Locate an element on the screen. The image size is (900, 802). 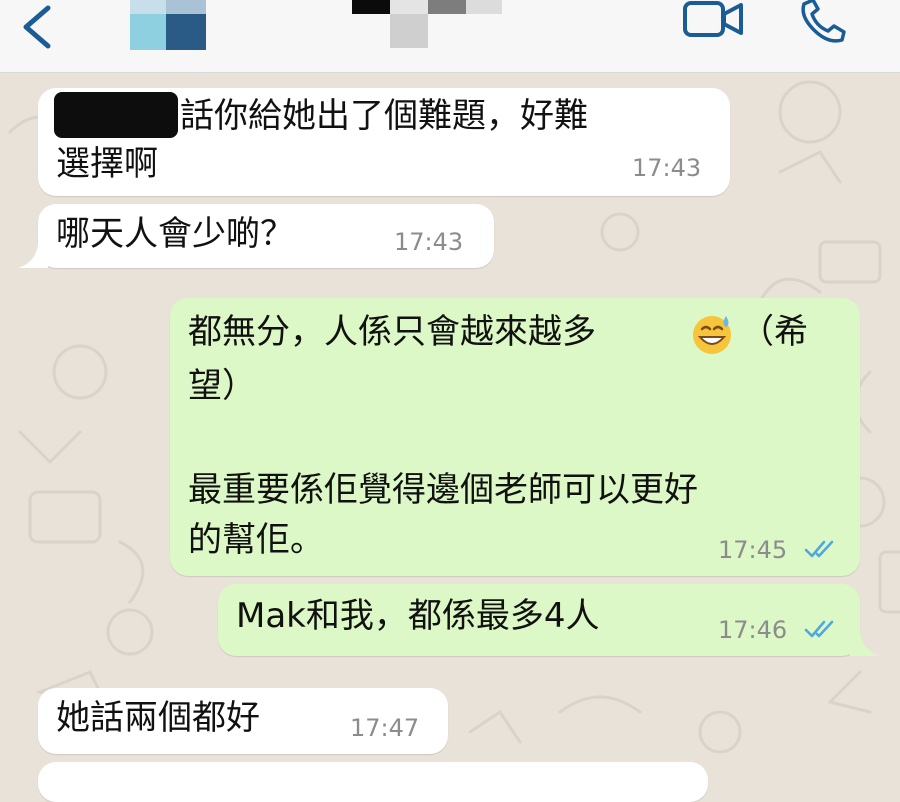
message-text: 她話兩個都好 is located at coordinates (158, 718).